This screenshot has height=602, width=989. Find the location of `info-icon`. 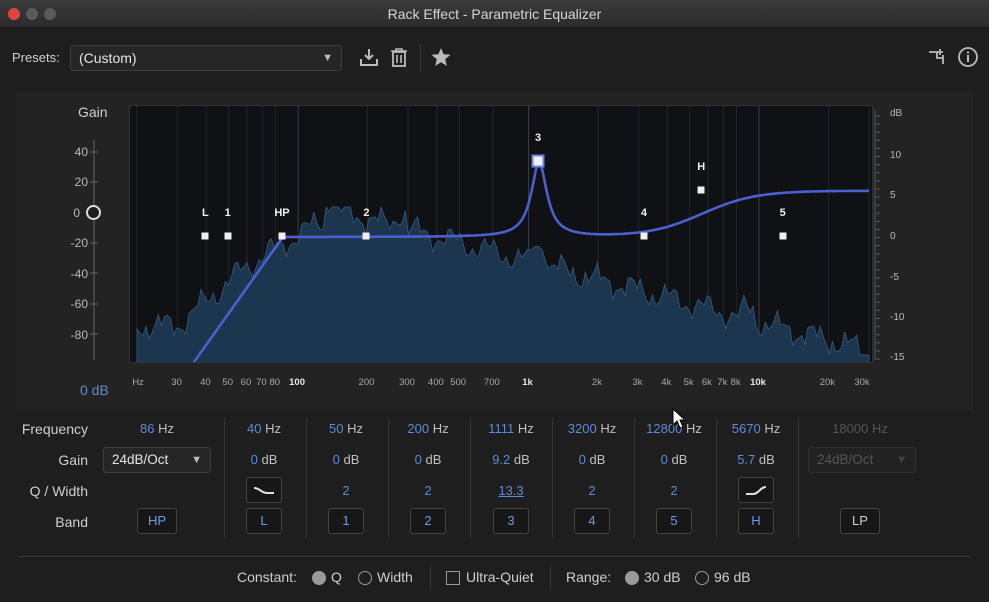

info-icon is located at coordinates (968, 57).